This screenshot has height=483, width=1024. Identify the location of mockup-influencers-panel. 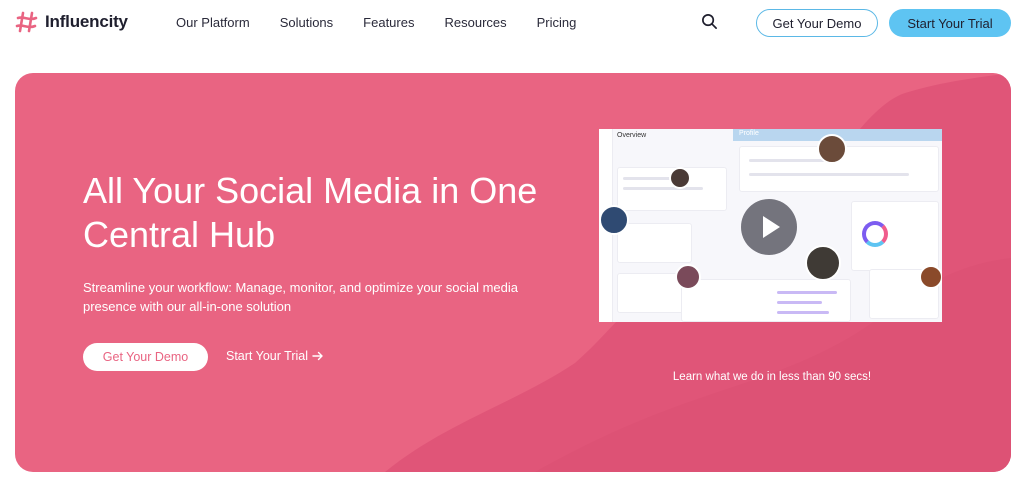
(654, 243).